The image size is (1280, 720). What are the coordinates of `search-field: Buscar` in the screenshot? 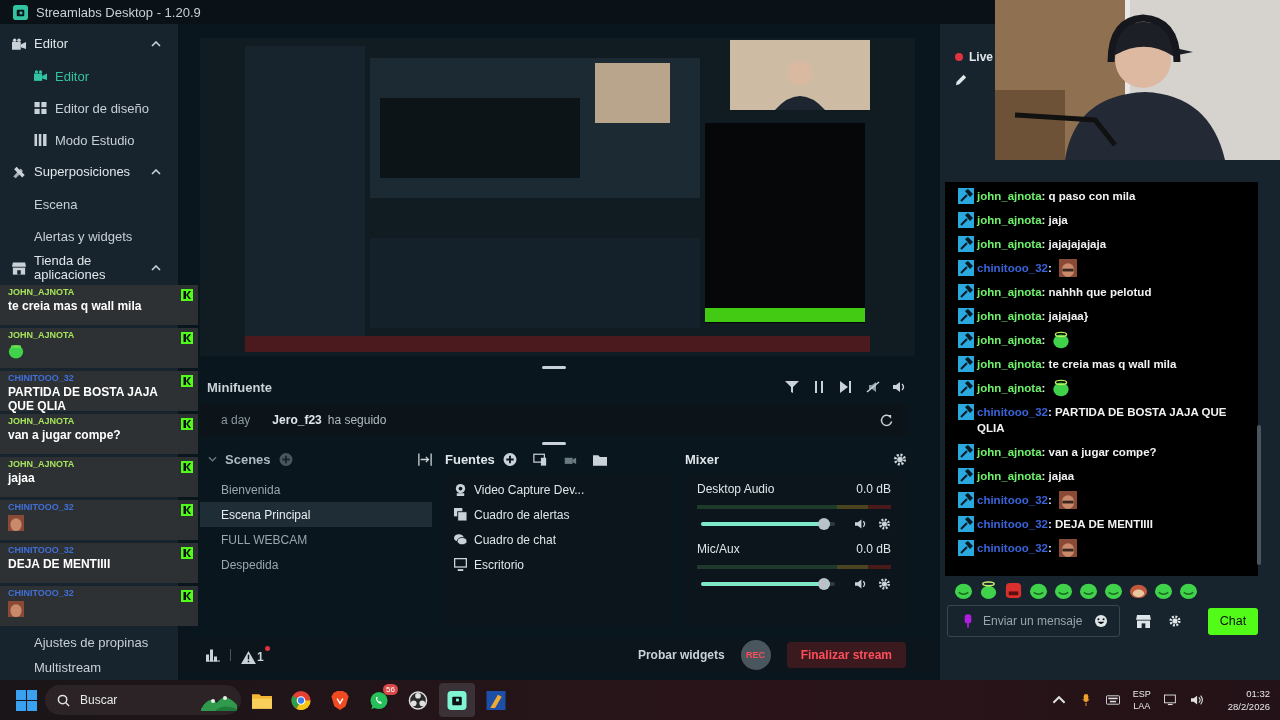 It's located at (143, 700).